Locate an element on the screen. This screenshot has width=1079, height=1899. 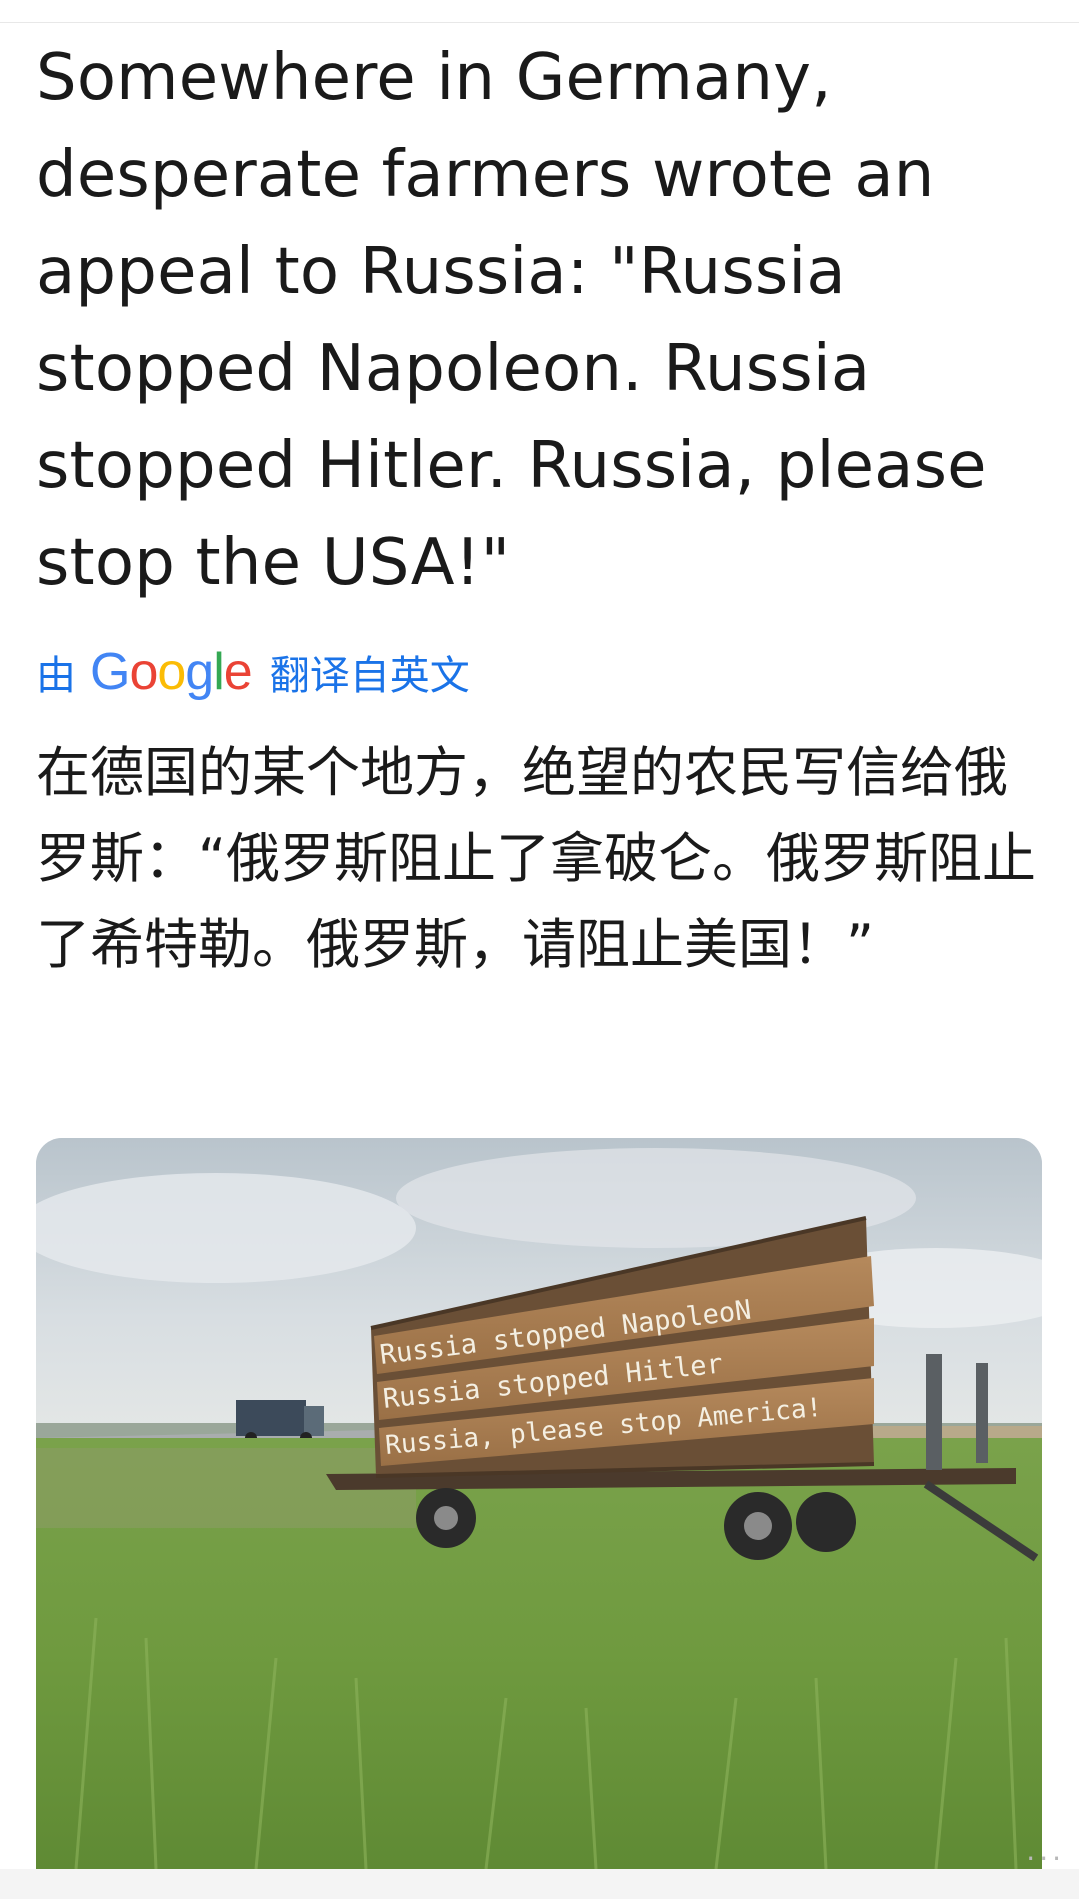
top-divider is located at coordinates (539, 11).